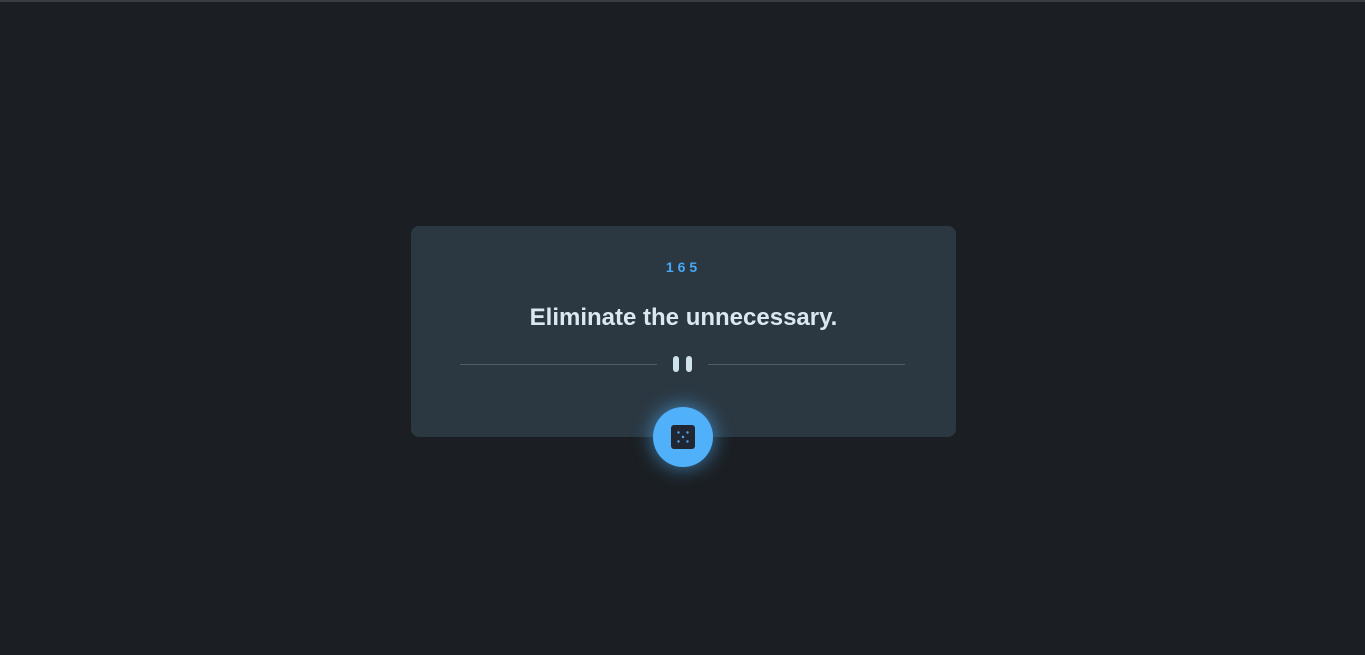 The image size is (1365, 655). What do you see at coordinates (558, 364) in the screenshot?
I see `divider-line-left` at bounding box center [558, 364].